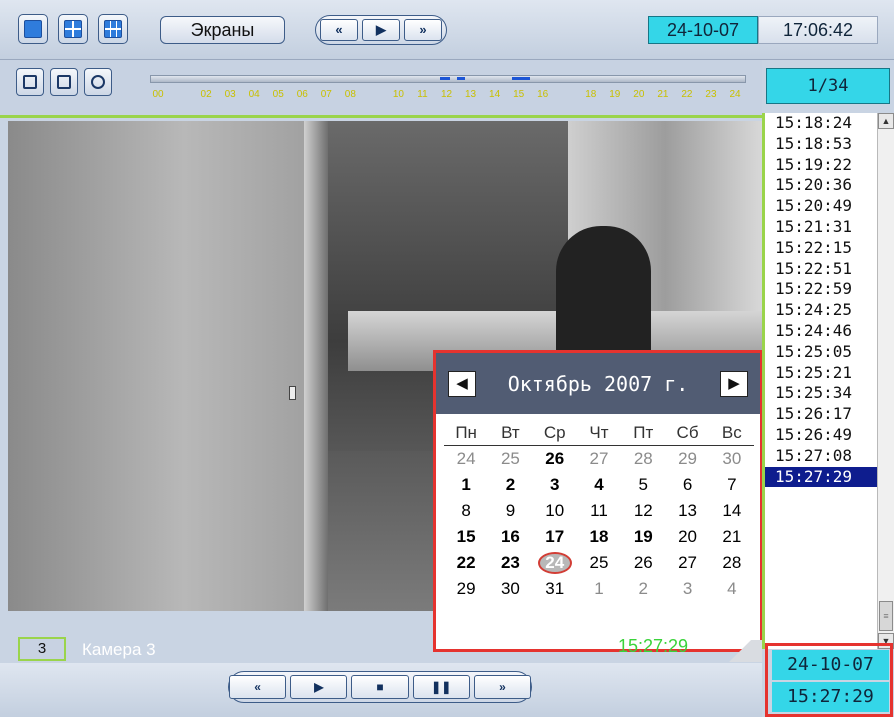  I want to click on event-time-item: 15:18:53, so click(829, 144).